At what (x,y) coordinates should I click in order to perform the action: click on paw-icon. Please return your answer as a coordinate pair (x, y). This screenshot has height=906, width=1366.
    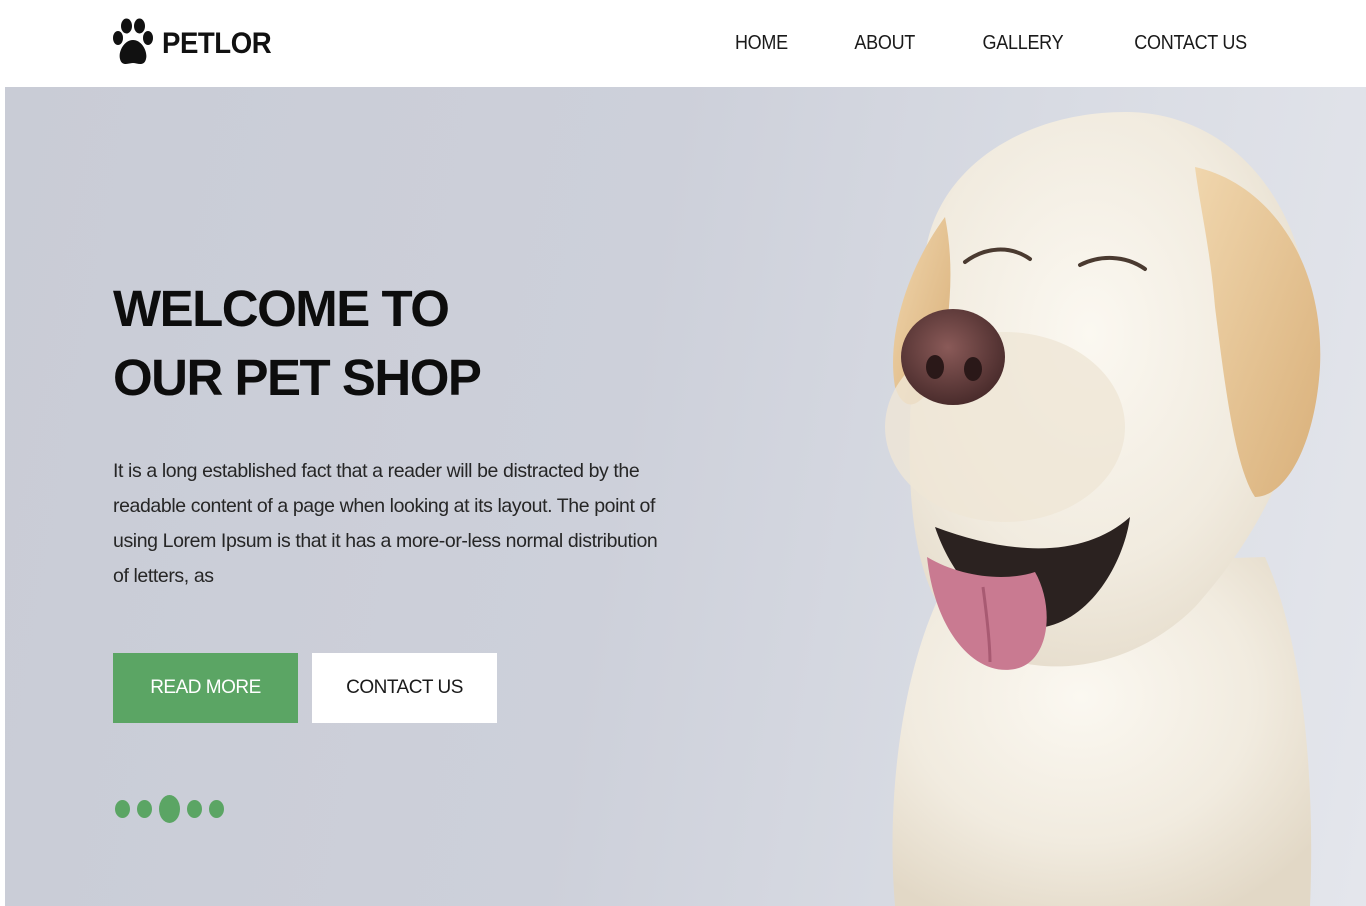
    Looking at the image, I should click on (133, 41).